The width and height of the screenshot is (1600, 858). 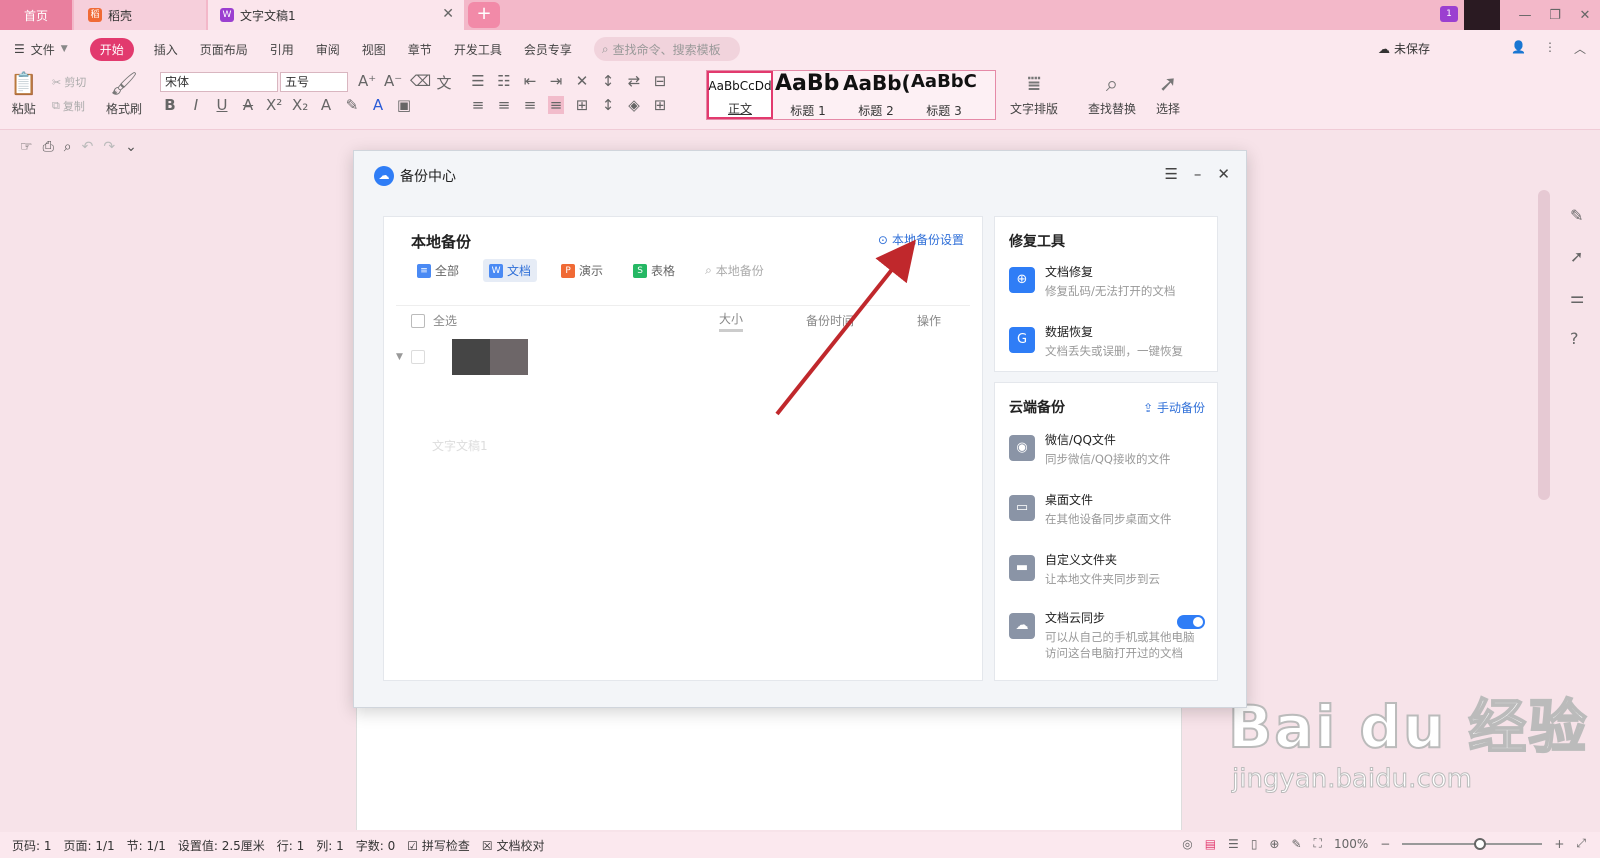 I want to click on custom-folder-item: ▬ 自定义文件夹 让本地文件夹同步到云, so click(x=1084, y=569).